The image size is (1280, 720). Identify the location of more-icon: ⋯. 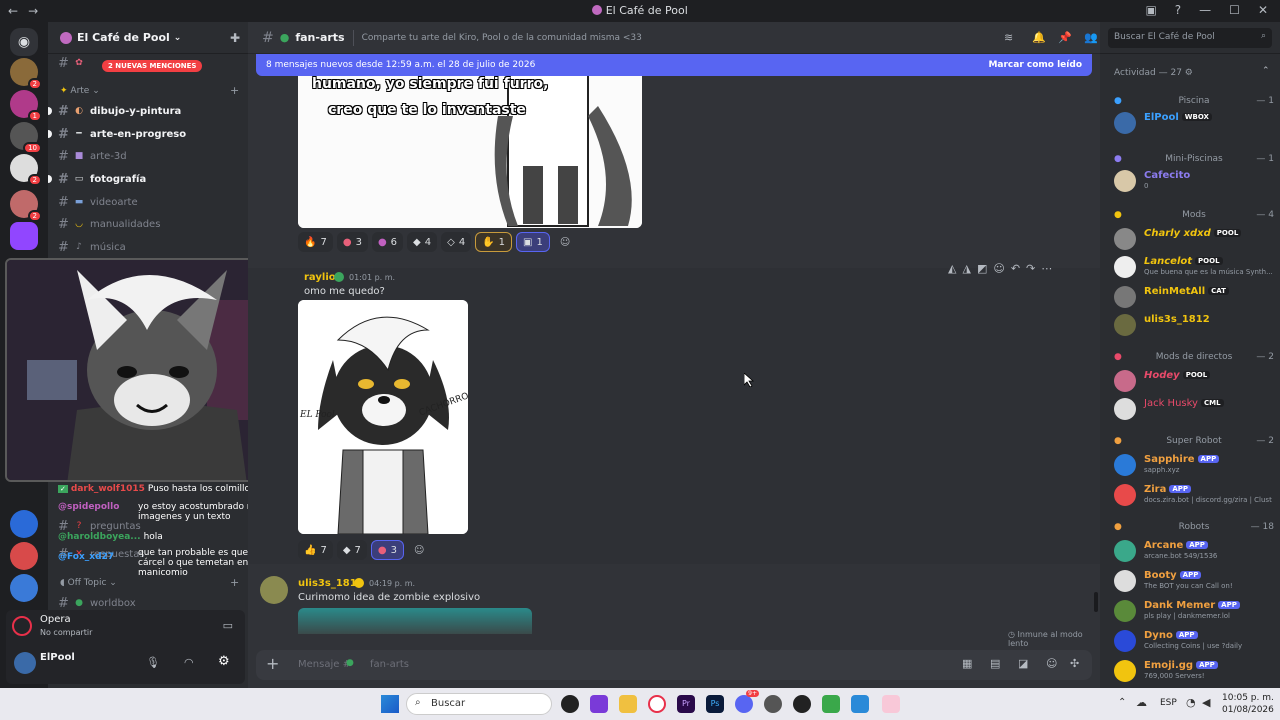
(1046, 268).